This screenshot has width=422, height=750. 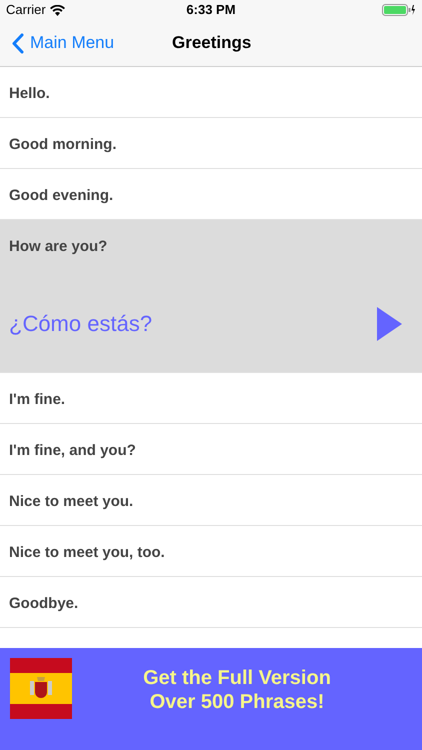 What do you see at coordinates (37, 400) in the screenshot?
I see `phrase-text: I'm fine.` at bounding box center [37, 400].